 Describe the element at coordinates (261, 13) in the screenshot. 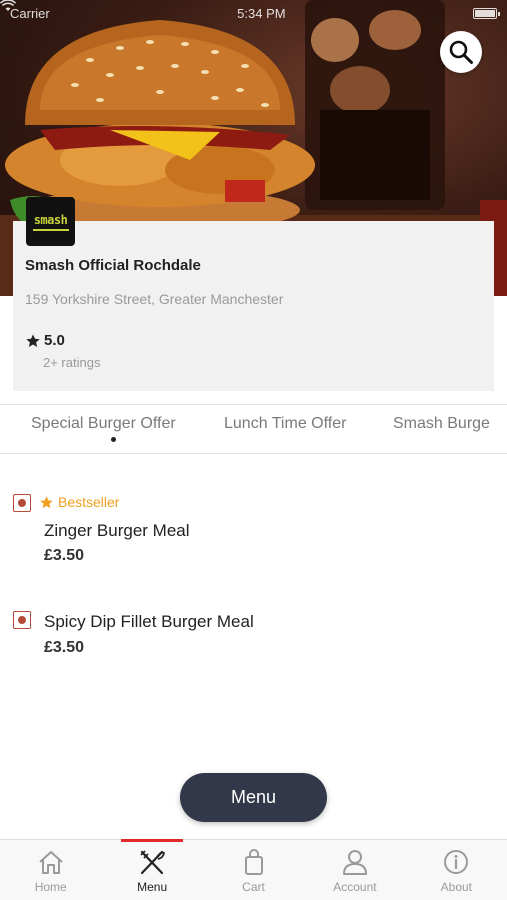

I see `status-time: 5:34 PM` at that location.